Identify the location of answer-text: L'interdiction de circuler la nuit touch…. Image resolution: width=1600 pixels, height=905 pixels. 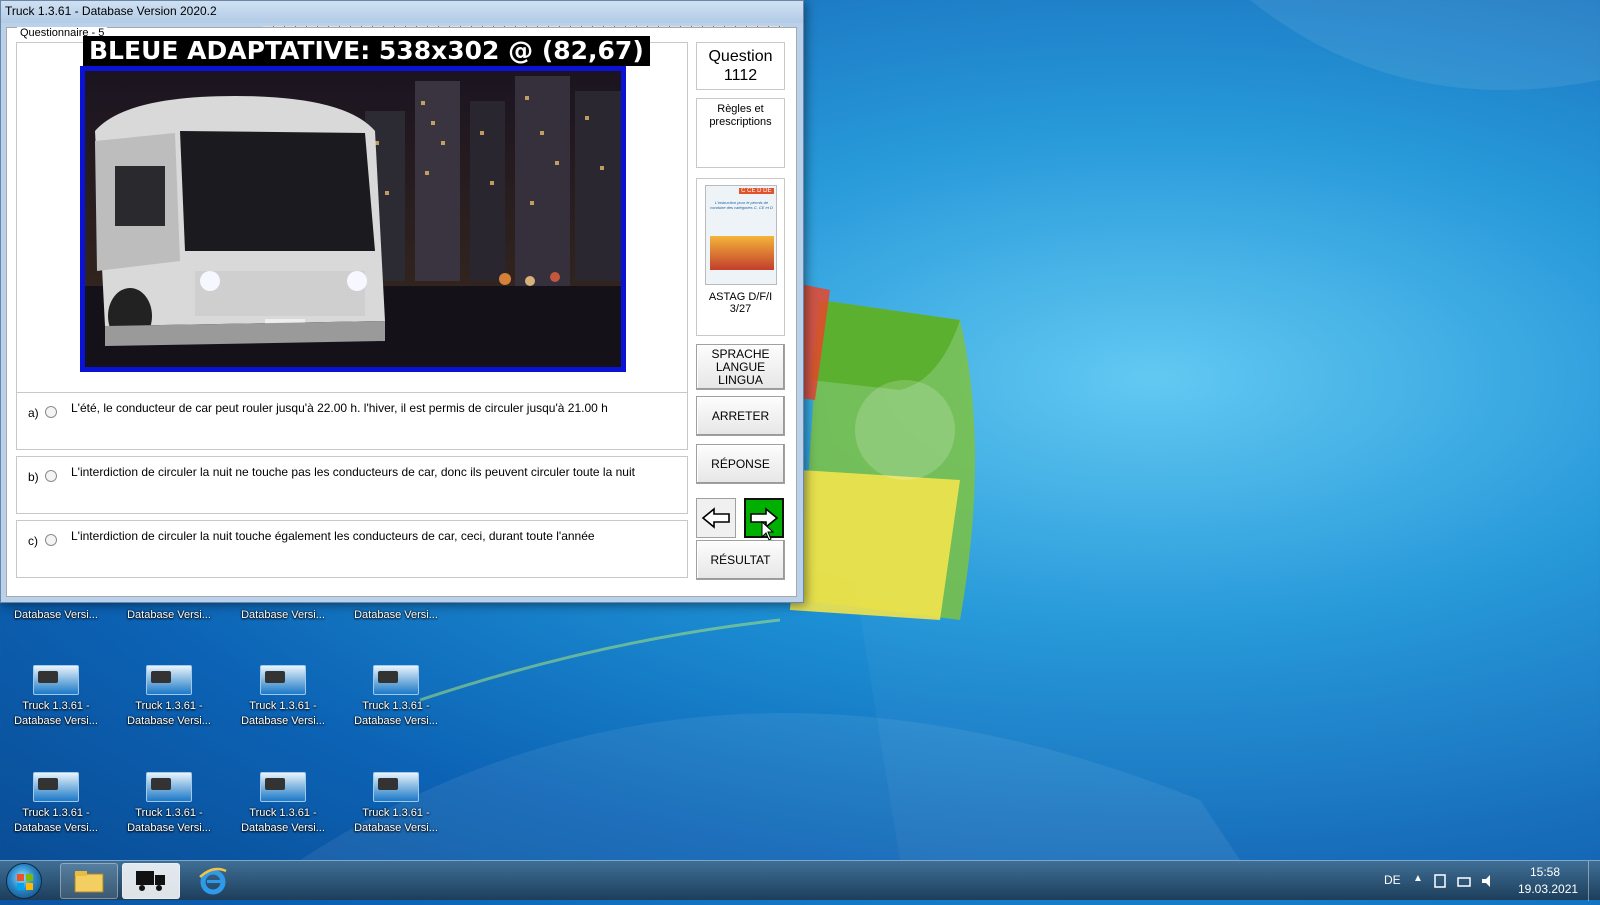
(333, 536).